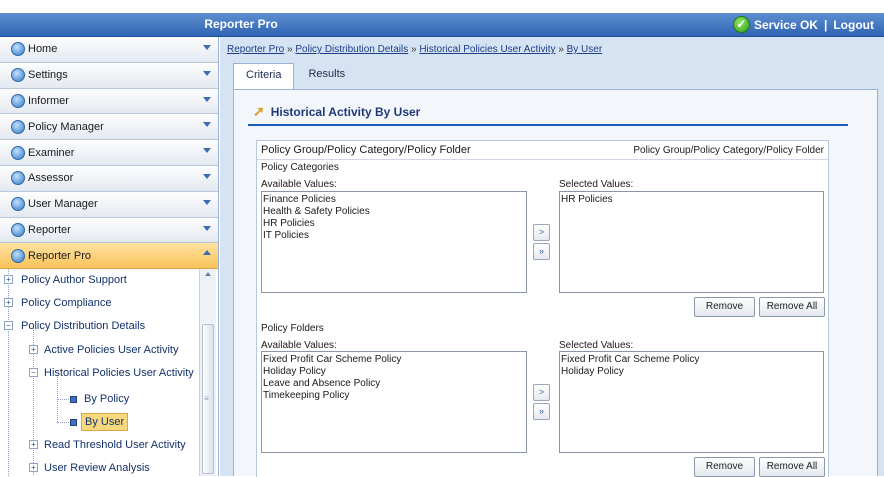 This screenshot has height=477, width=884. What do you see at coordinates (18, 204) in the screenshot?
I see `users-icon` at bounding box center [18, 204].